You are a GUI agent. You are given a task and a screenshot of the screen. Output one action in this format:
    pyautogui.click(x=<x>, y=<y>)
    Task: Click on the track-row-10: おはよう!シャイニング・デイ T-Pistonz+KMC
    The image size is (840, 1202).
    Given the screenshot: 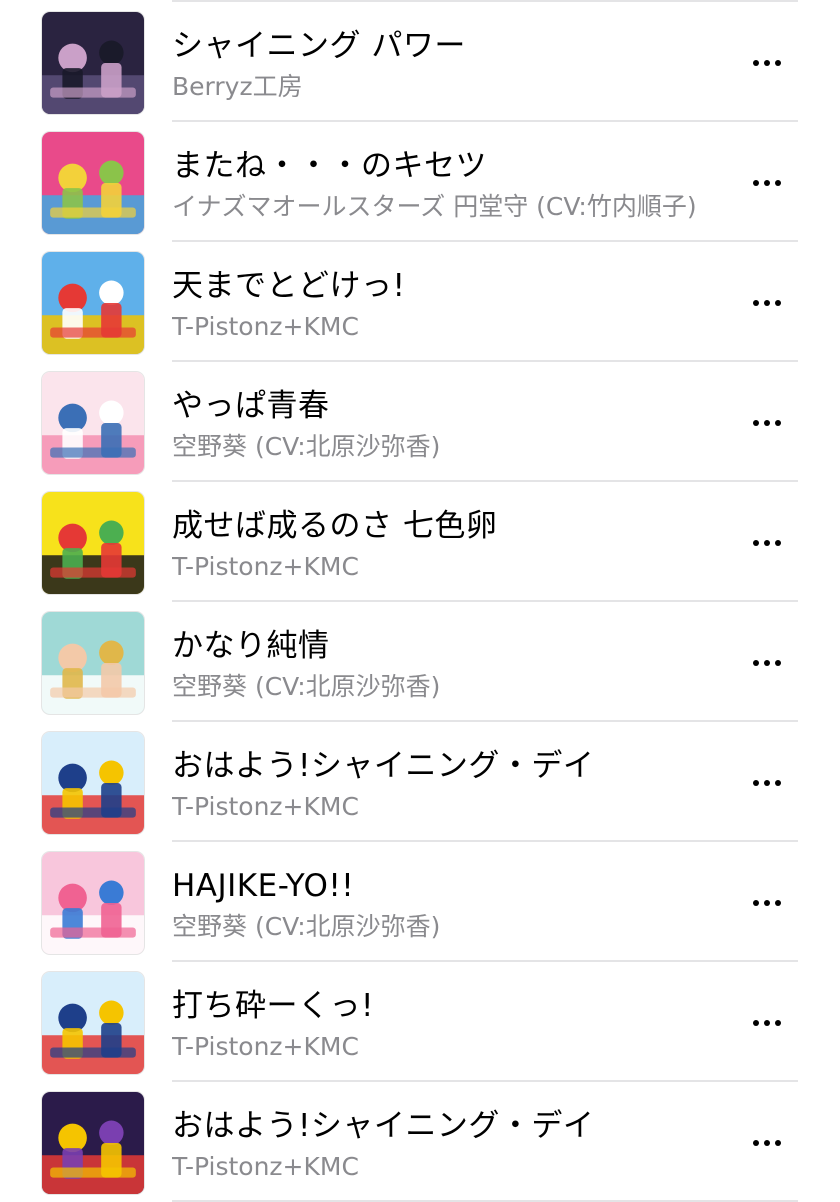 What is the action you would take?
    pyautogui.click(x=420, y=1142)
    